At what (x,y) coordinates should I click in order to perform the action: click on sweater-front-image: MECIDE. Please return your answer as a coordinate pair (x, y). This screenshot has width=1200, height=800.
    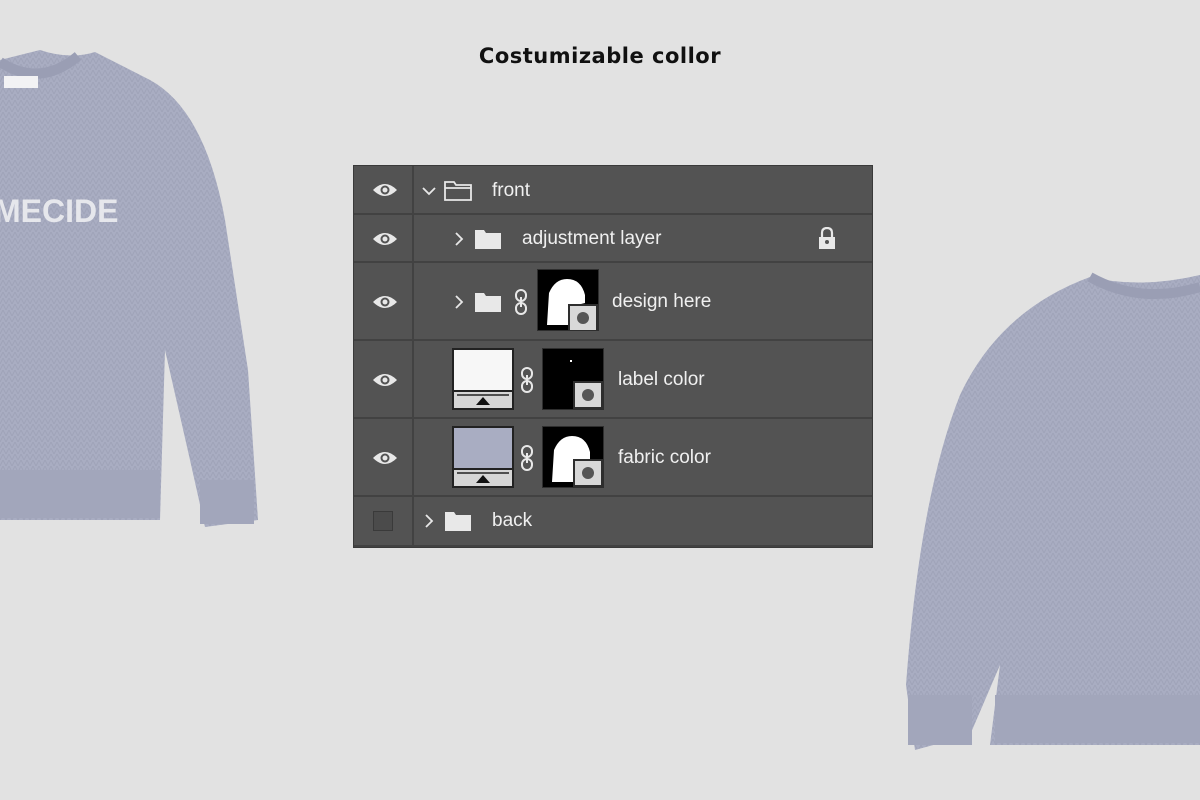
    Looking at the image, I should click on (129, 288).